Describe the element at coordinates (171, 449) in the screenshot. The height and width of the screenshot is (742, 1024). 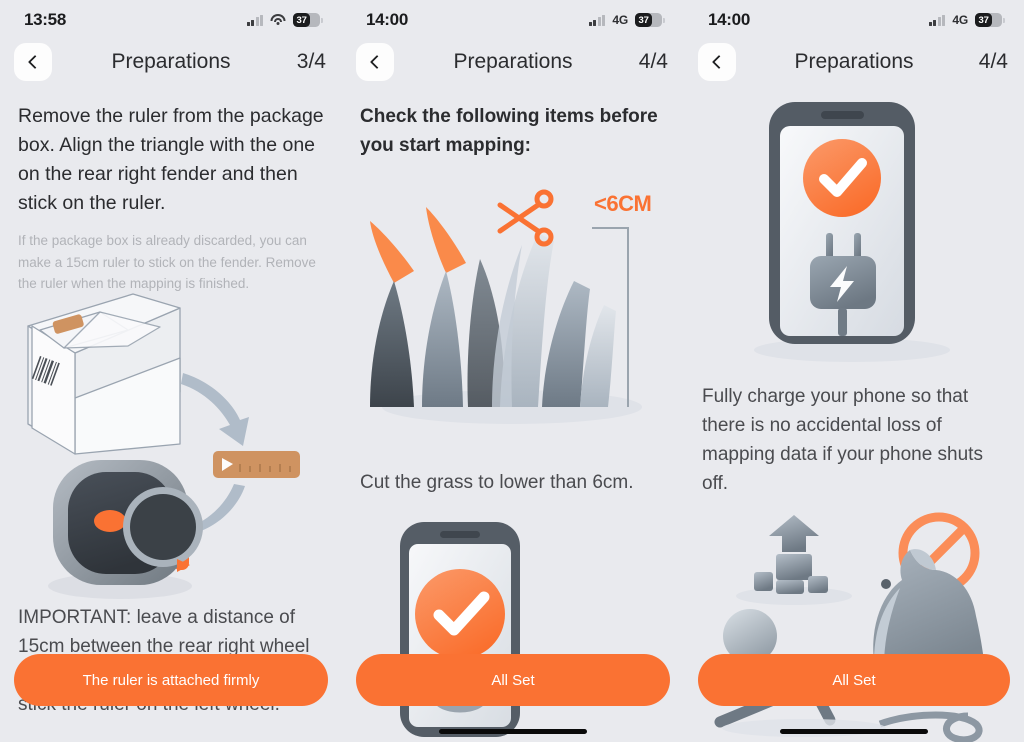
I see `package-box-and-mower-illustration` at that location.